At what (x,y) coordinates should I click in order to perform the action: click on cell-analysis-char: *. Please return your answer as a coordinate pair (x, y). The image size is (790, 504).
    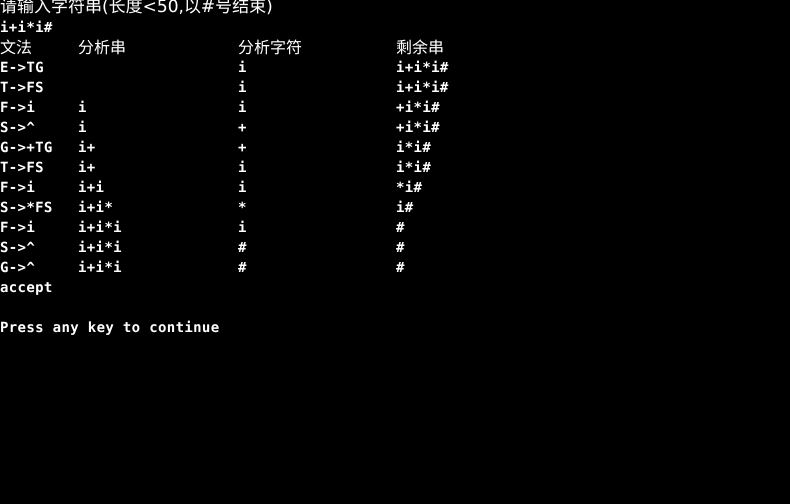
    Looking at the image, I should click on (242, 208).